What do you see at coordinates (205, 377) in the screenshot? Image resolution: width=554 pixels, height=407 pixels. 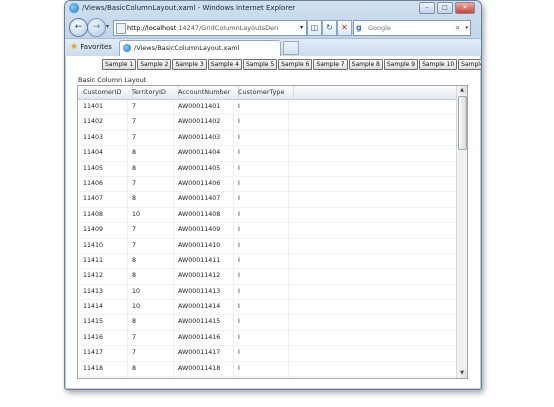 I see `cell-account-number: AW00011419` at bounding box center [205, 377].